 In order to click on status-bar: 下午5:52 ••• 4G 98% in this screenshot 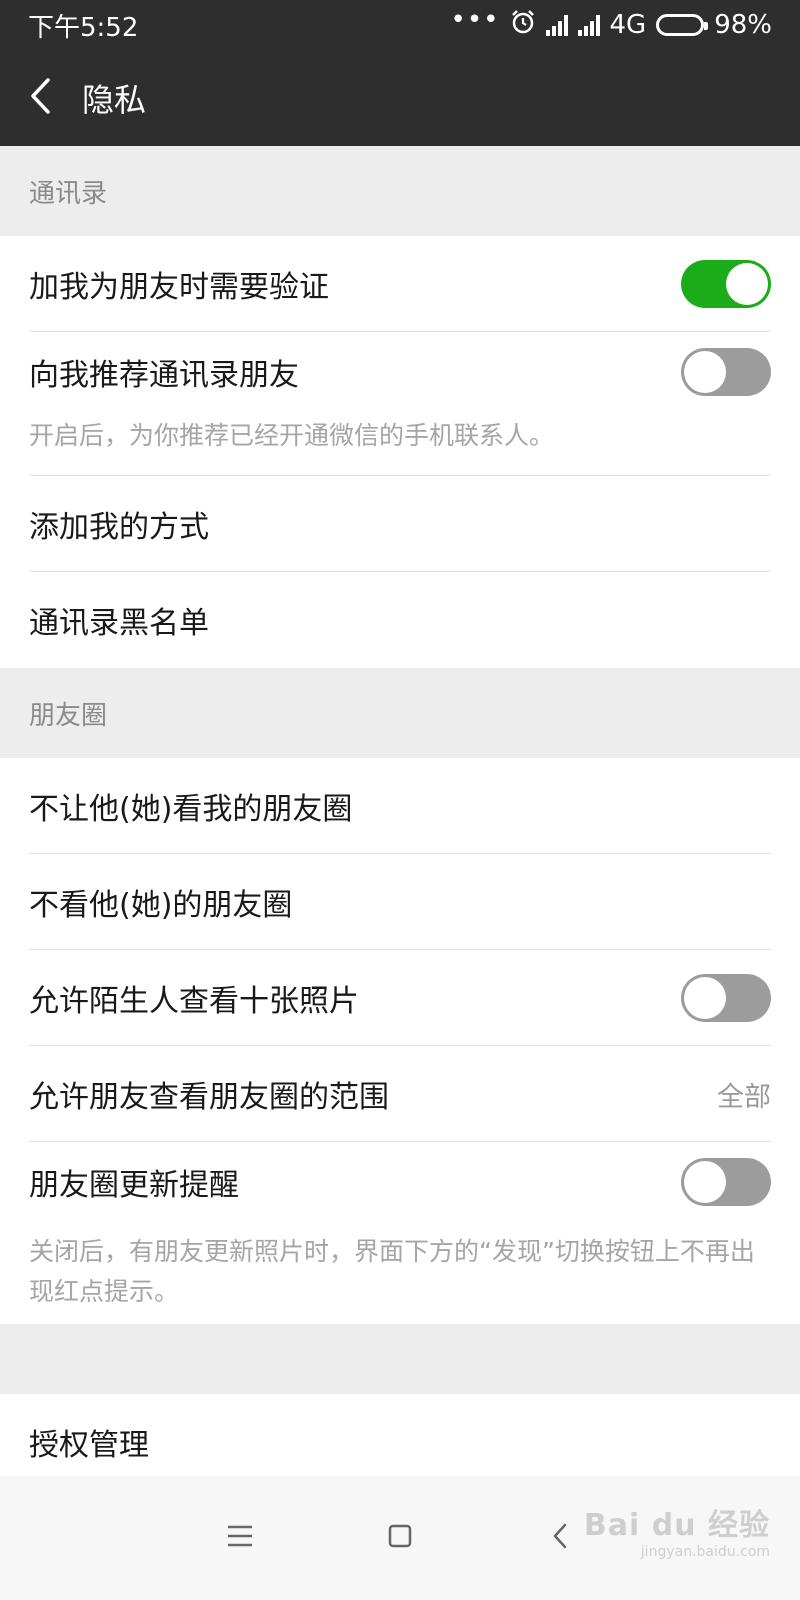, I will do `click(400, 25)`.